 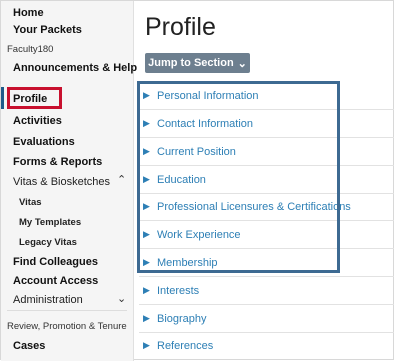 What do you see at coordinates (55, 262) in the screenshot?
I see `sidebar-item-find-colleagues: Find Colleagues` at bounding box center [55, 262].